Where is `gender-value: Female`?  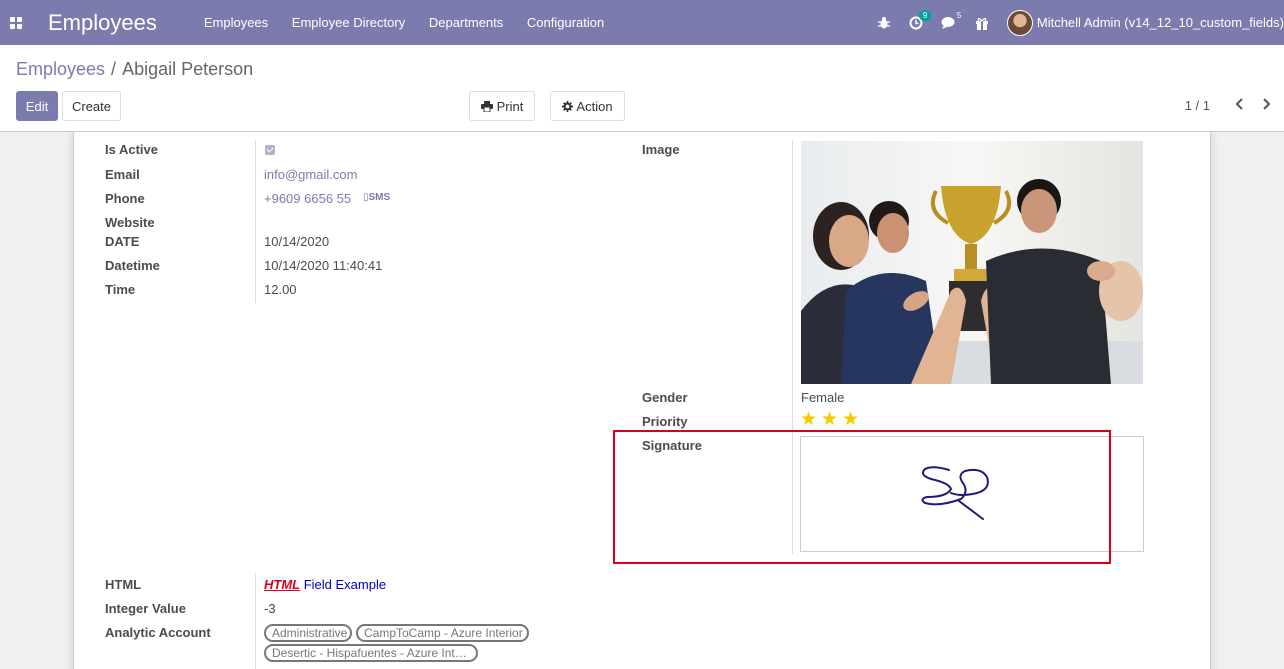
gender-value: Female is located at coordinates (822, 397).